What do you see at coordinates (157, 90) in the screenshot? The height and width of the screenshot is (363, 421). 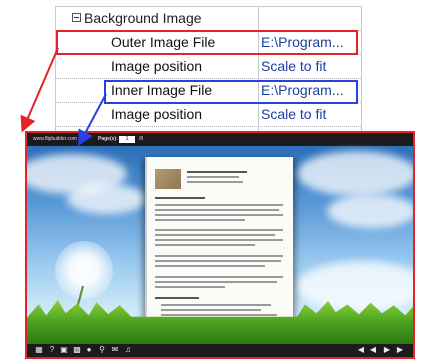 I see `property-name: Inner Image File` at bounding box center [157, 90].